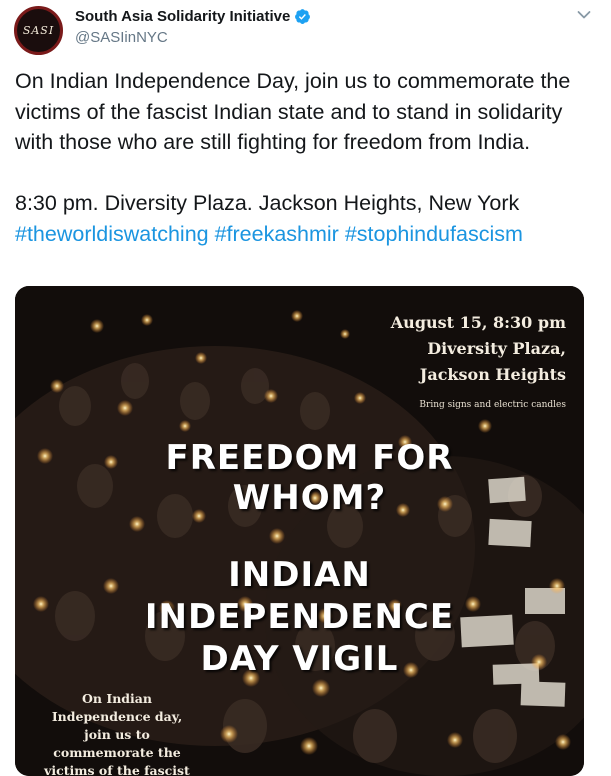 This screenshot has height=776, width=611. I want to click on avatar: SASI, so click(38, 30).